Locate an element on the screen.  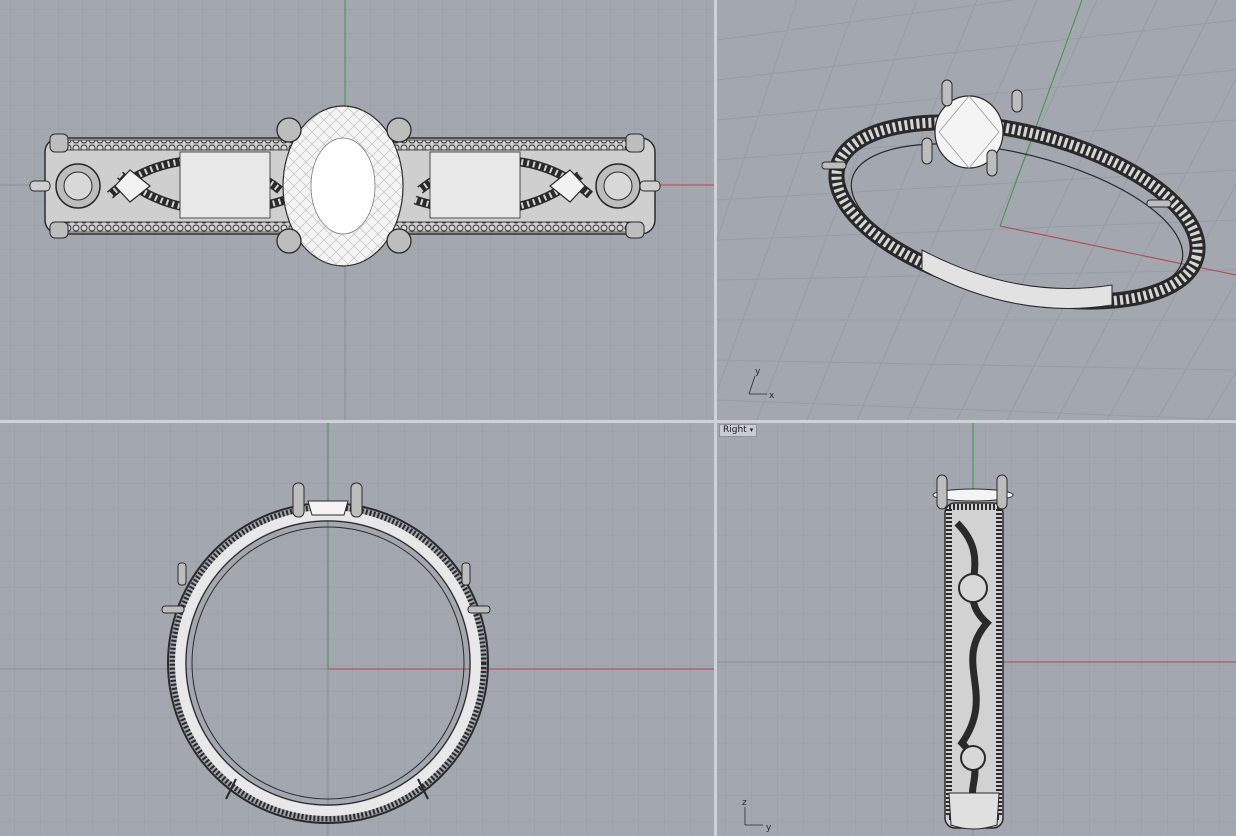
viewport-title-label: Right is located at coordinates (735, 430).